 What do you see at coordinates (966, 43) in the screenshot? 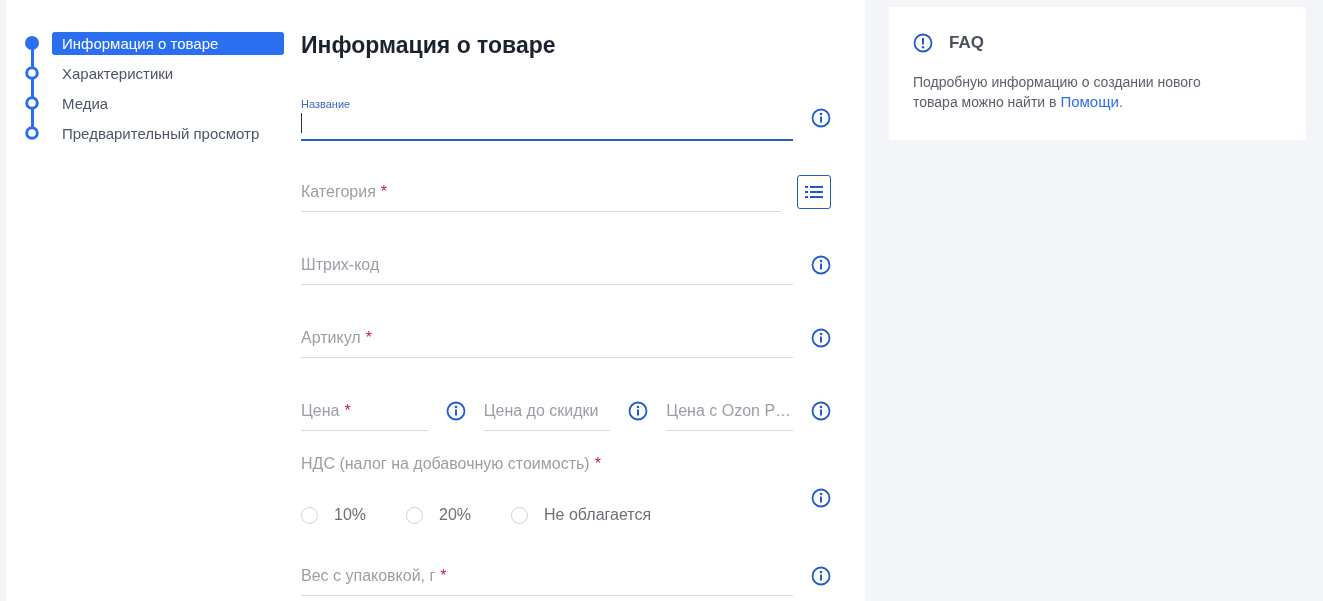
I see `faq-title: FAQ` at bounding box center [966, 43].